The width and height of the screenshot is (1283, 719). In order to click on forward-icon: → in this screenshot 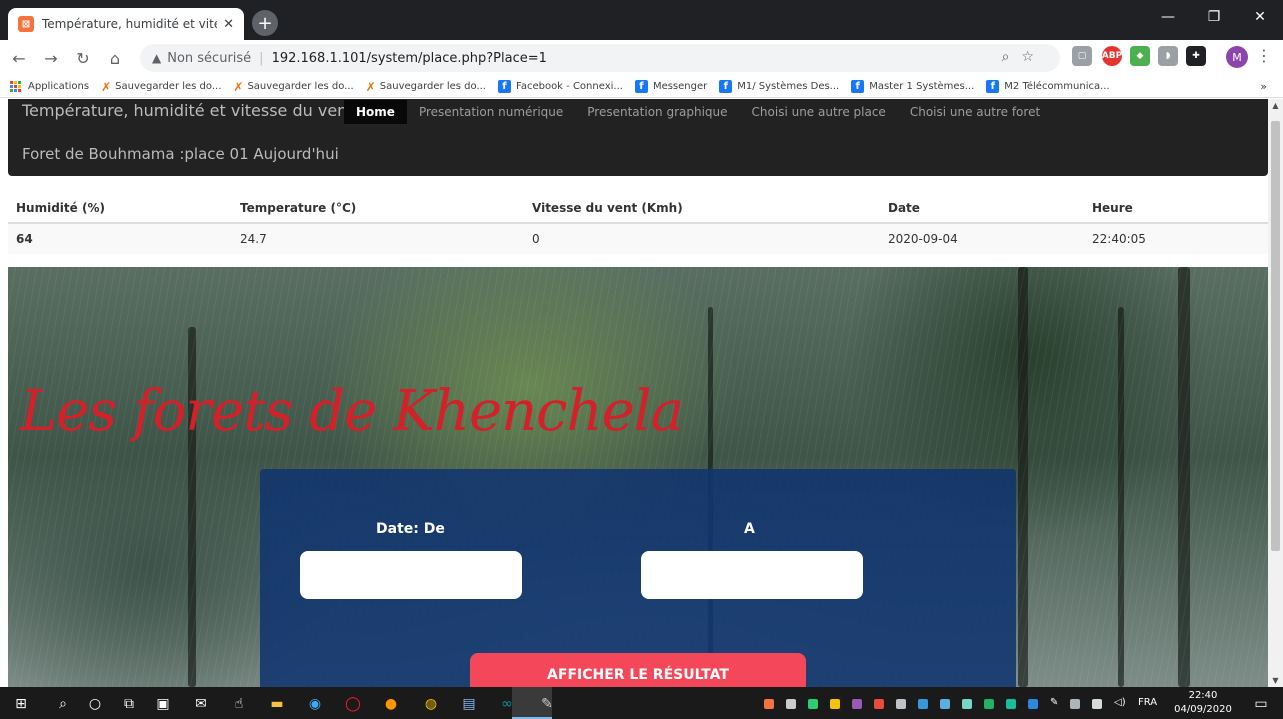, I will do `click(51, 58)`.